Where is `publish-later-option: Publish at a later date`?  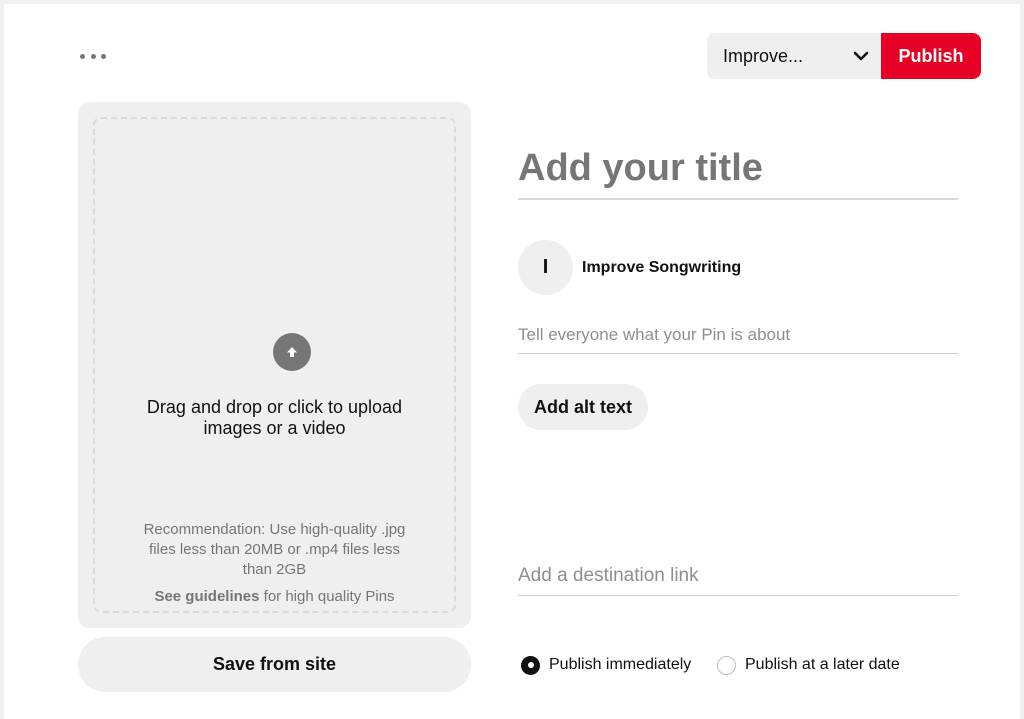
publish-later-option: Publish at a later date is located at coordinates (808, 665).